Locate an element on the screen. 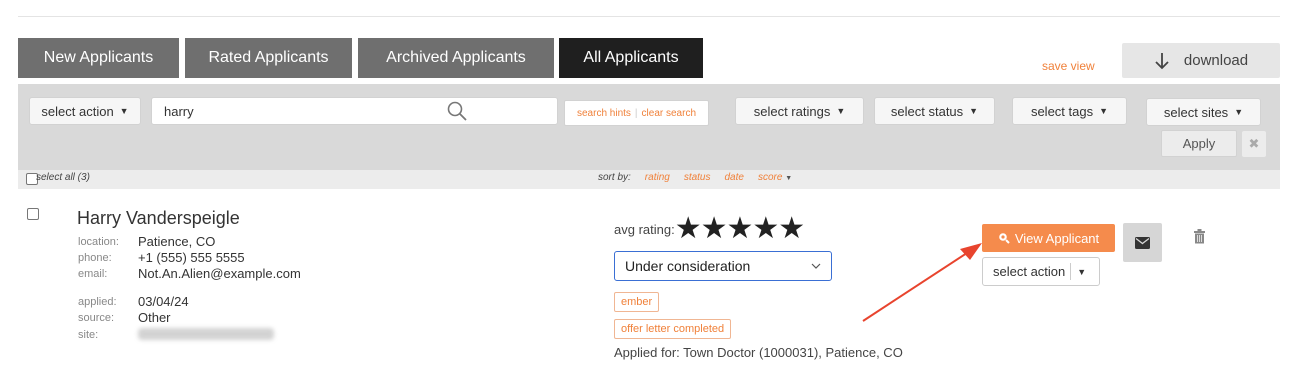 This screenshot has width=1295, height=377. tab-label: All Applicants is located at coordinates (631, 57).